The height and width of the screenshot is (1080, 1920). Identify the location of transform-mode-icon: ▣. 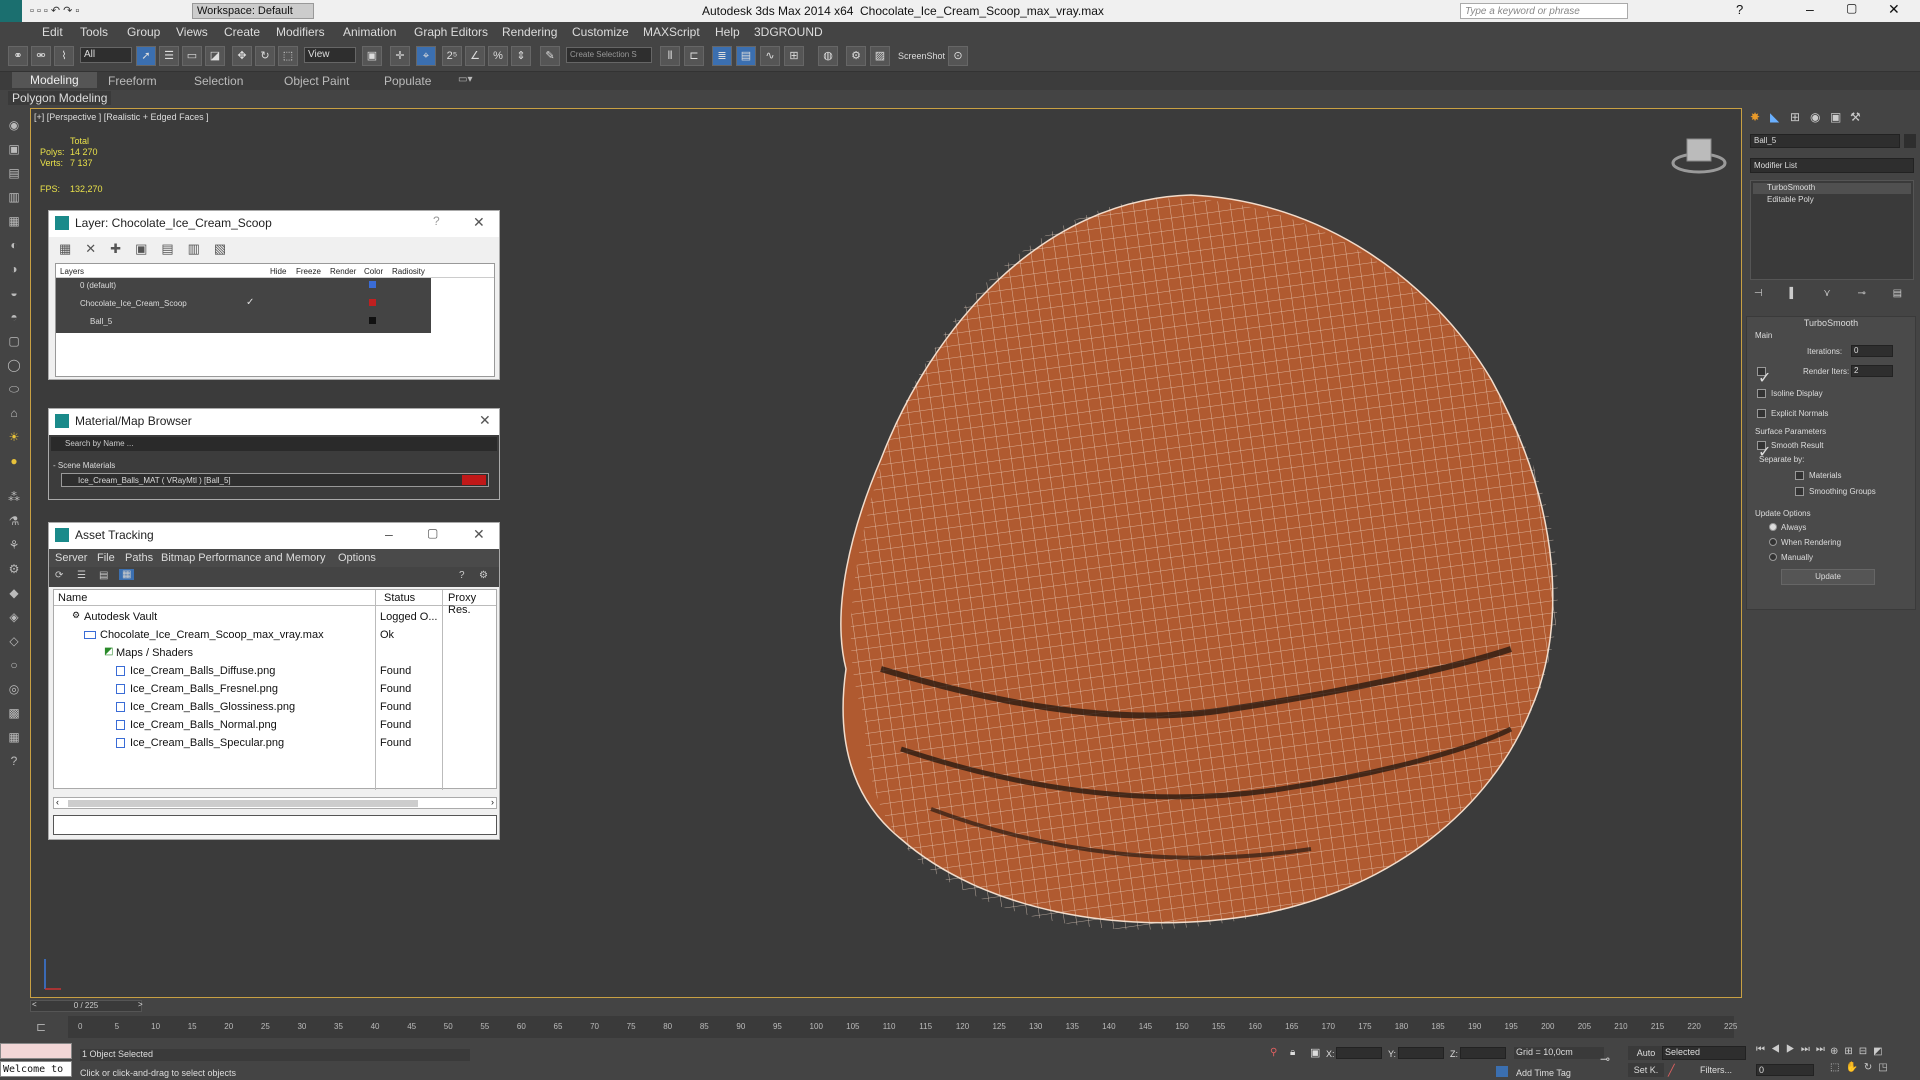
(1315, 1052).